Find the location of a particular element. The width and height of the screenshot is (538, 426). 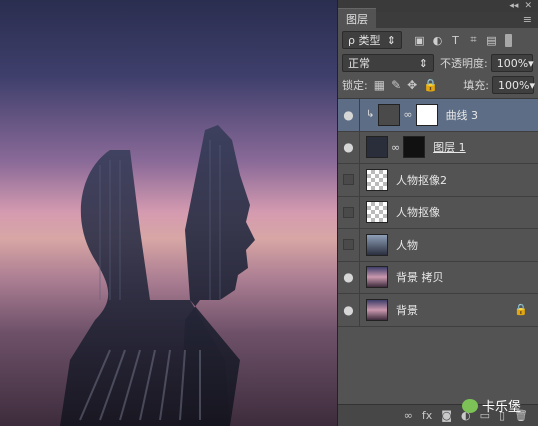

mask-icon: ◙ is located at coordinates (446, 415).